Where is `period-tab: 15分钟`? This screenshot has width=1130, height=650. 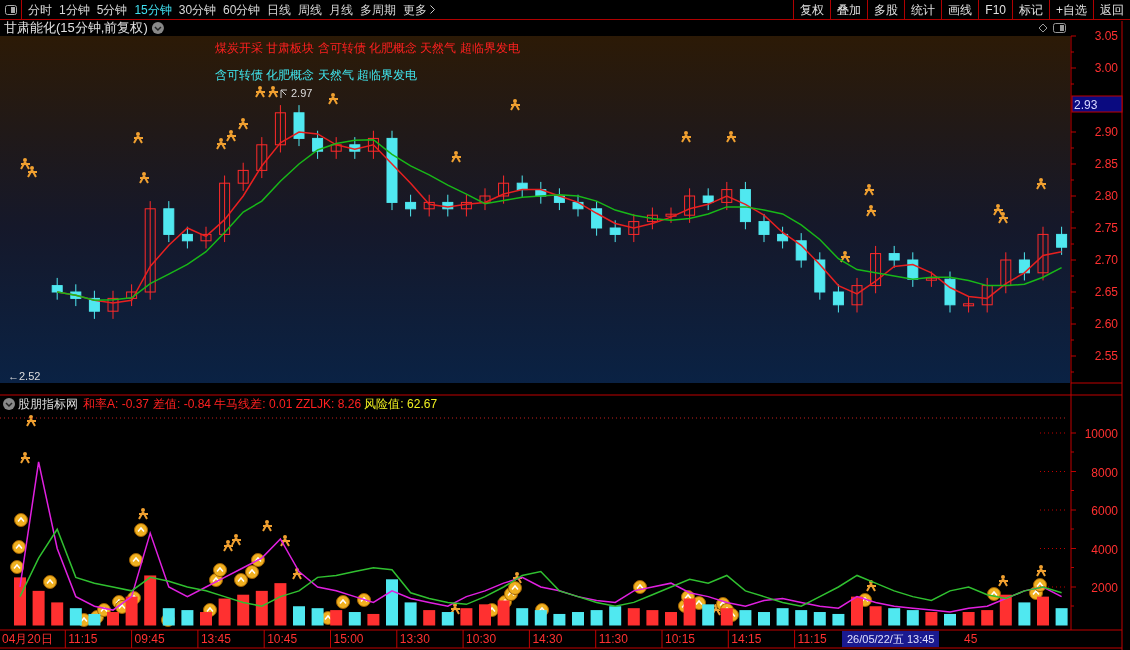 period-tab: 15分钟 is located at coordinates (153, 9).